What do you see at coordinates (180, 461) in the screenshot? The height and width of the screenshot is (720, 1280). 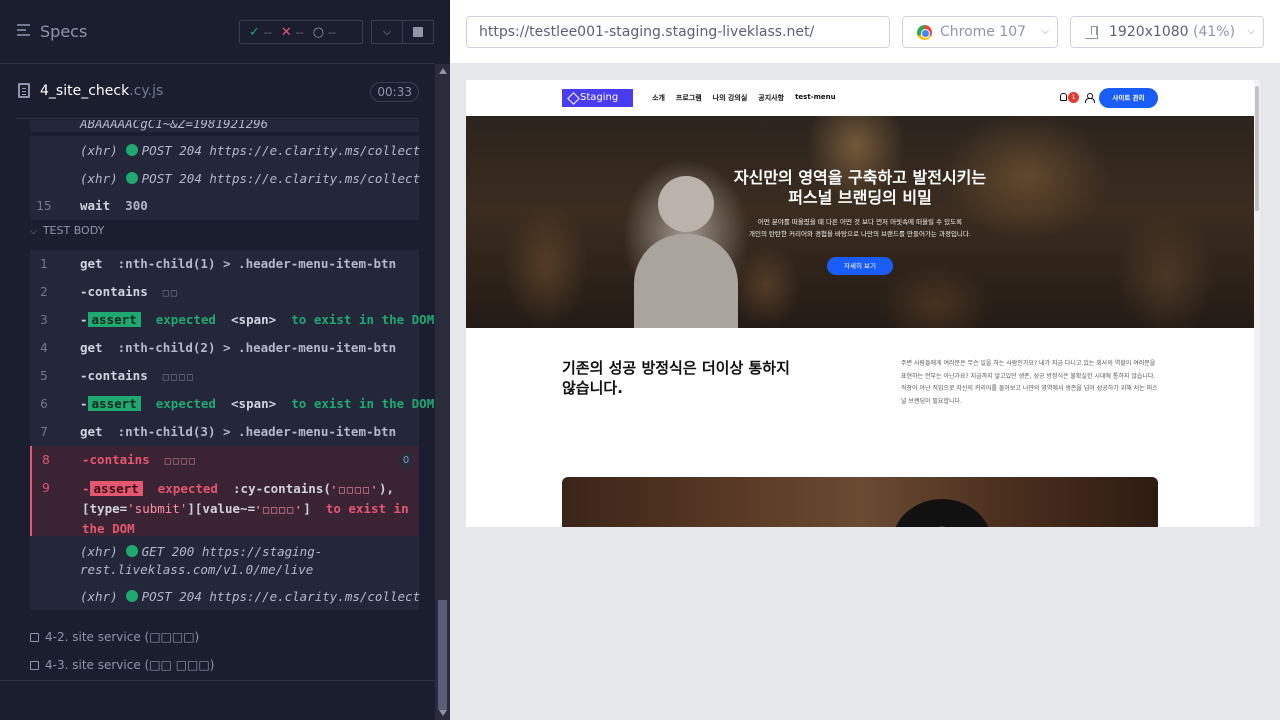 I see `command-arg: □□□□` at bounding box center [180, 461].